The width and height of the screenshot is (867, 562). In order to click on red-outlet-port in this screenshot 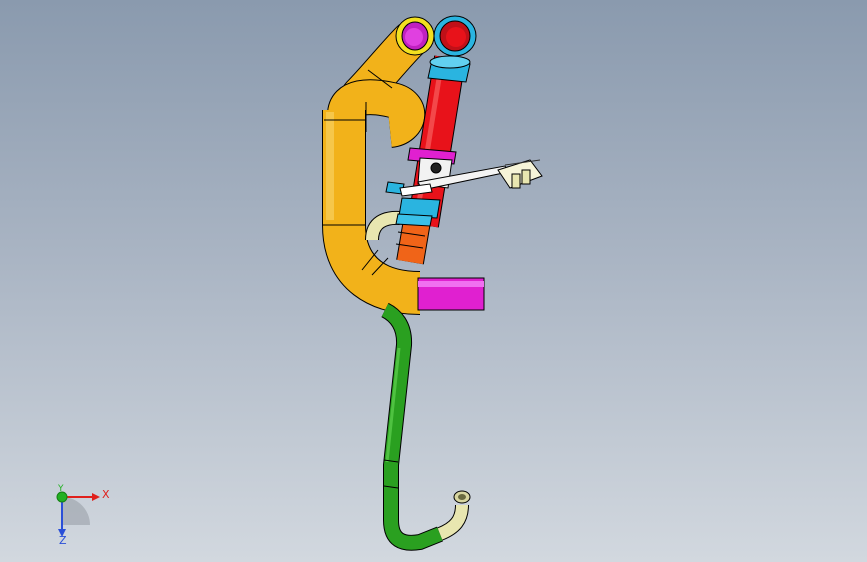, I will do `click(455, 36)`.